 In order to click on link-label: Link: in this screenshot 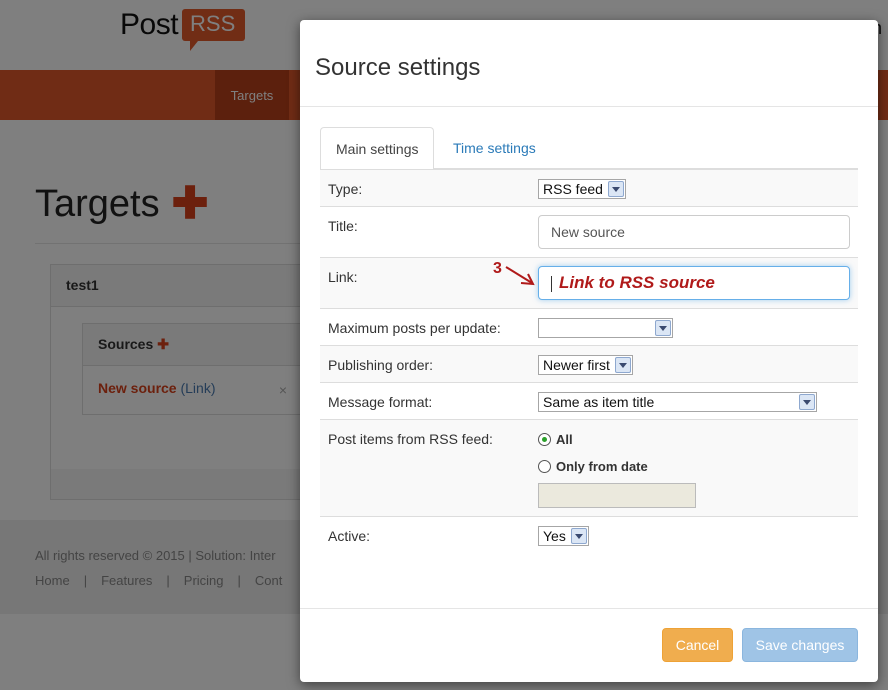, I will do `click(343, 277)`.